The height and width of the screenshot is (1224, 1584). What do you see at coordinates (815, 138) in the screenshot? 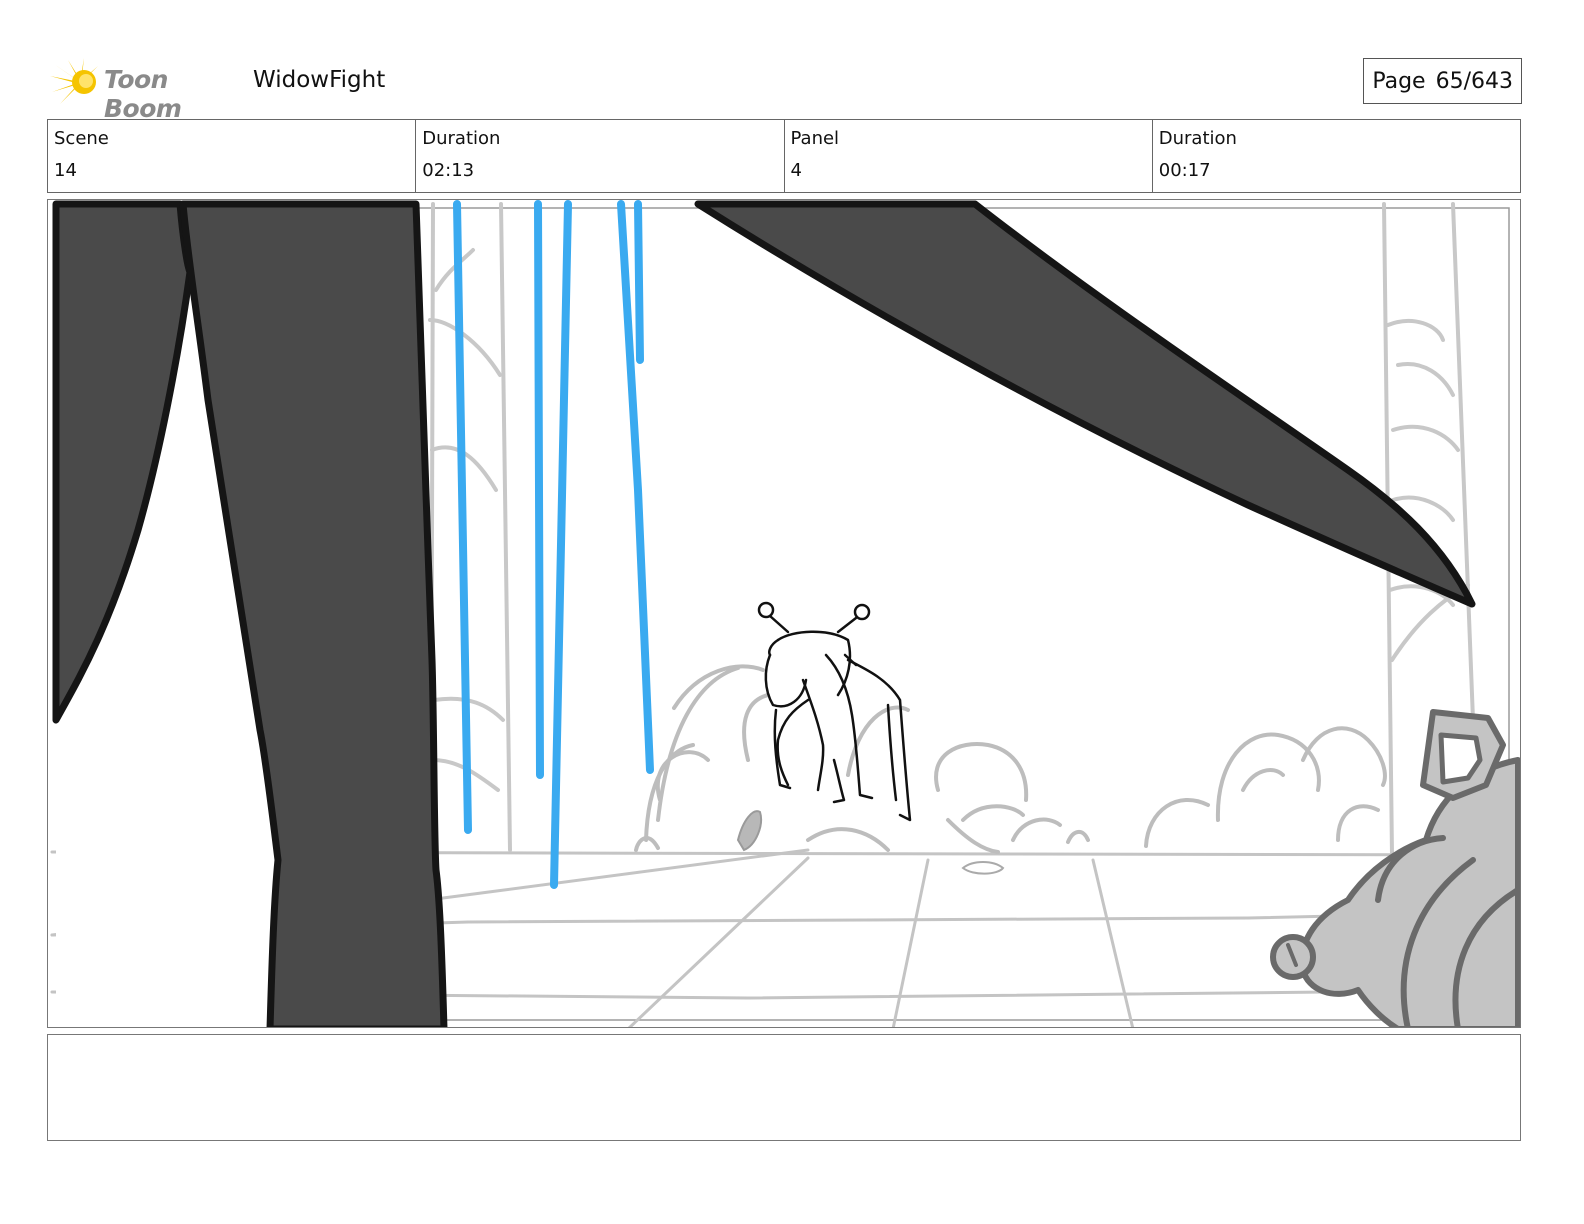
I see `panel-label: Panel` at bounding box center [815, 138].